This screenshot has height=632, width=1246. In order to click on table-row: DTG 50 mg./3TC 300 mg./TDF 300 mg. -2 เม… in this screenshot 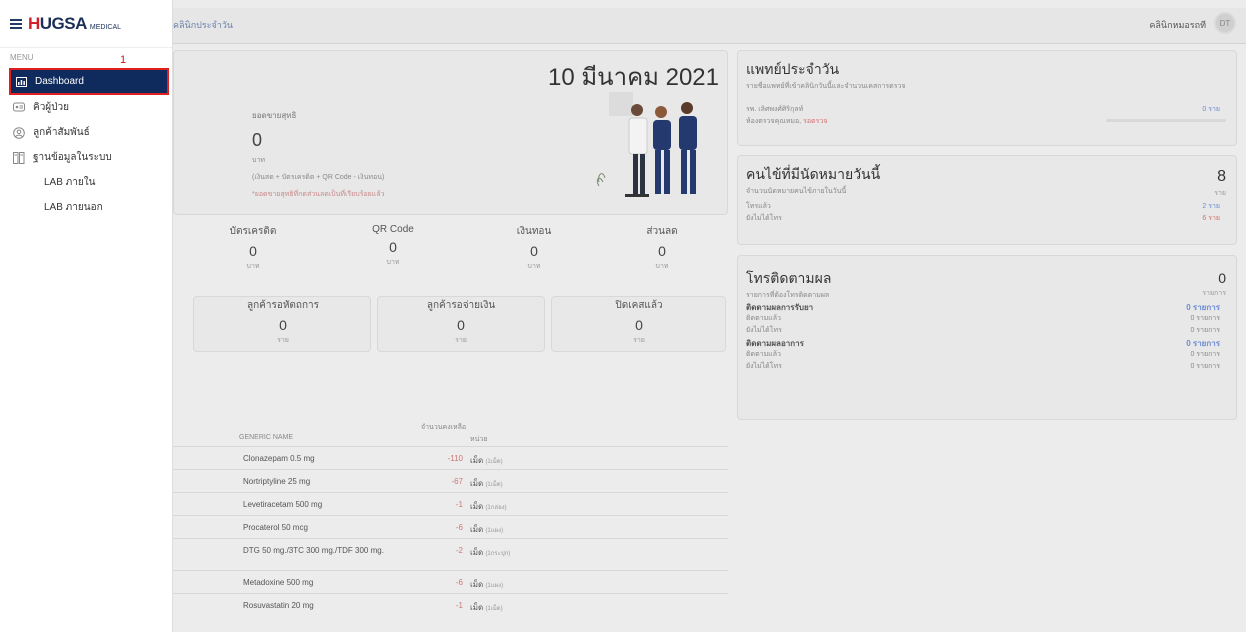, I will do `click(450, 554)`.